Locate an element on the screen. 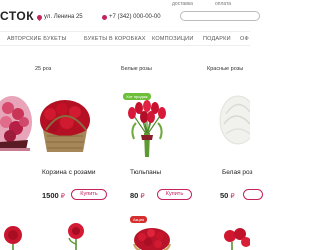  product-image-roses-bouquet is located at coordinates (152, 237).